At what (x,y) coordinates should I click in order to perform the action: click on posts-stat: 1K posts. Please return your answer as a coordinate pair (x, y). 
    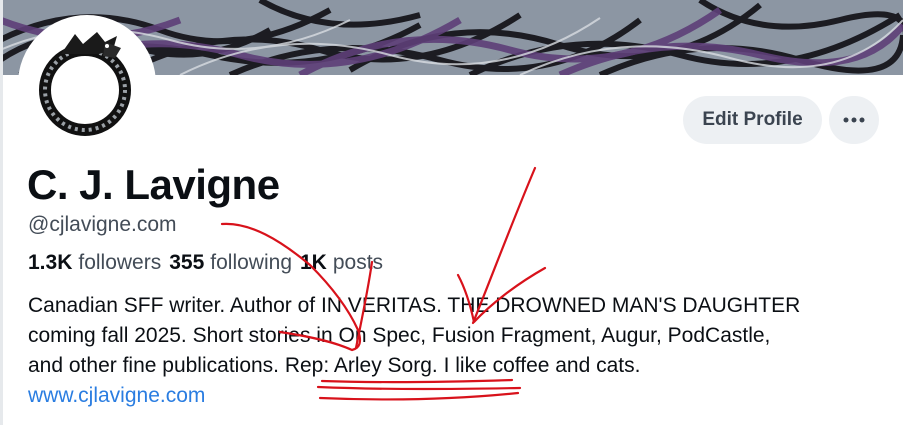
    Looking at the image, I should click on (341, 263).